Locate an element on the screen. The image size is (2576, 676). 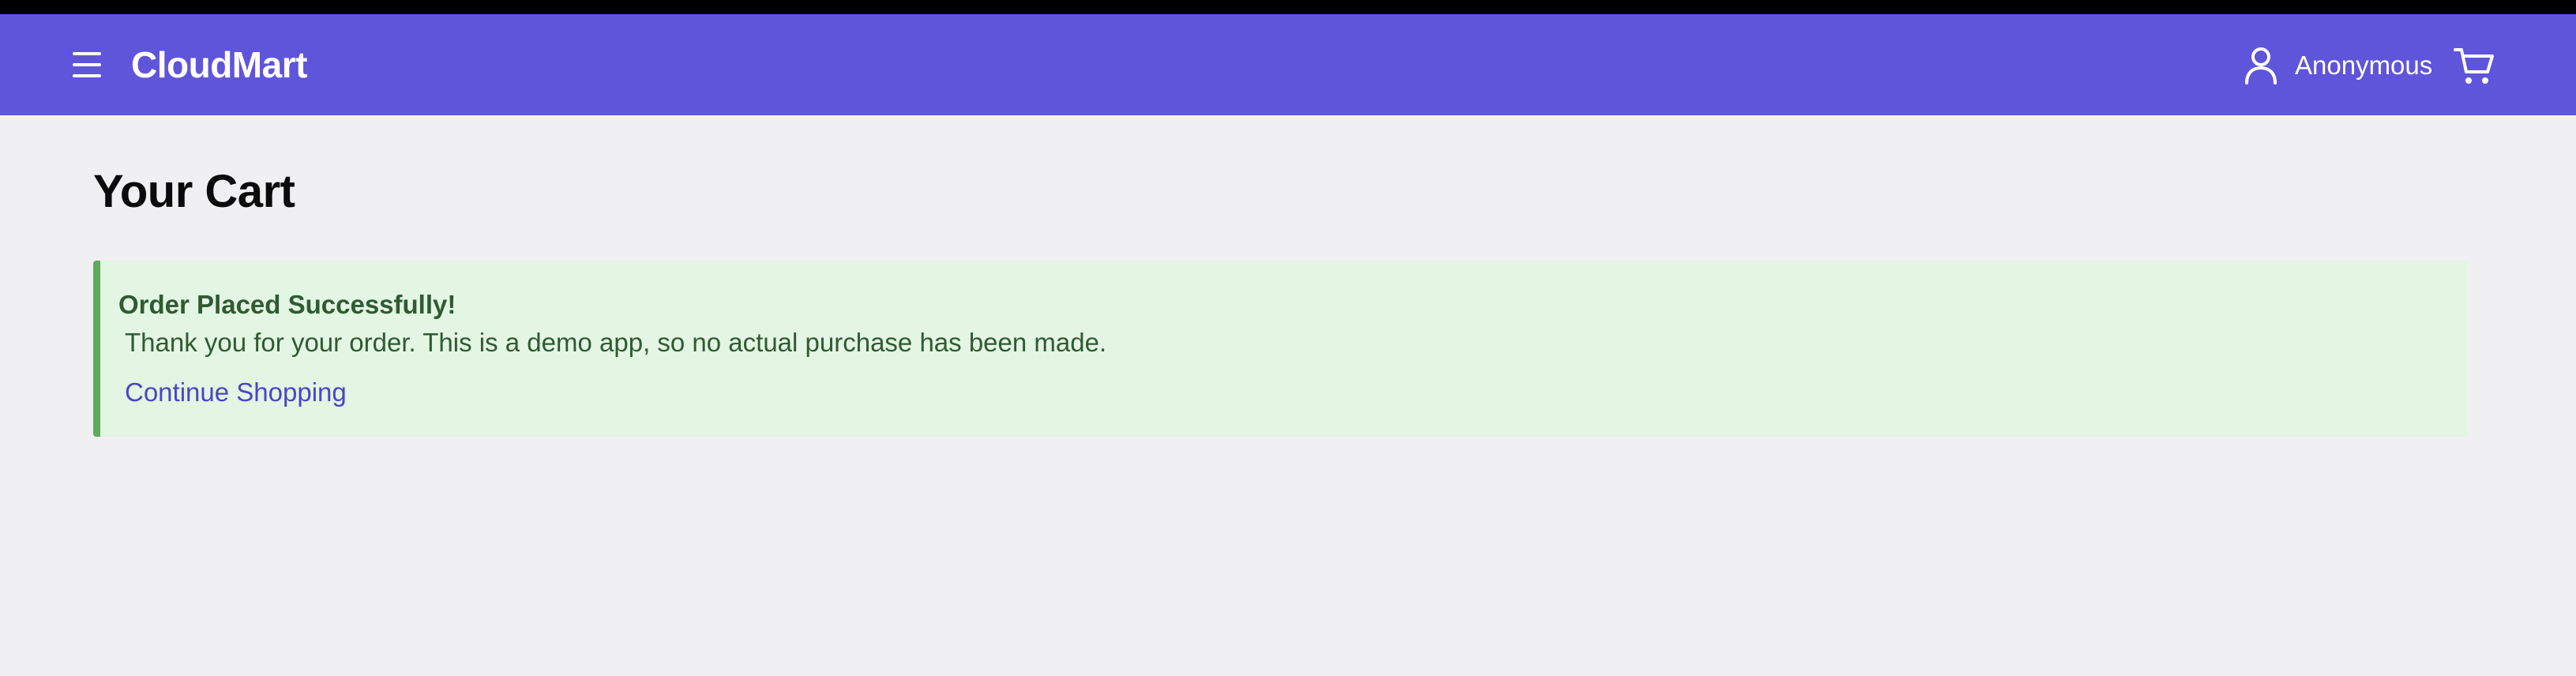
alert-title: Order Placed Successfully! is located at coordinates (287, 304).